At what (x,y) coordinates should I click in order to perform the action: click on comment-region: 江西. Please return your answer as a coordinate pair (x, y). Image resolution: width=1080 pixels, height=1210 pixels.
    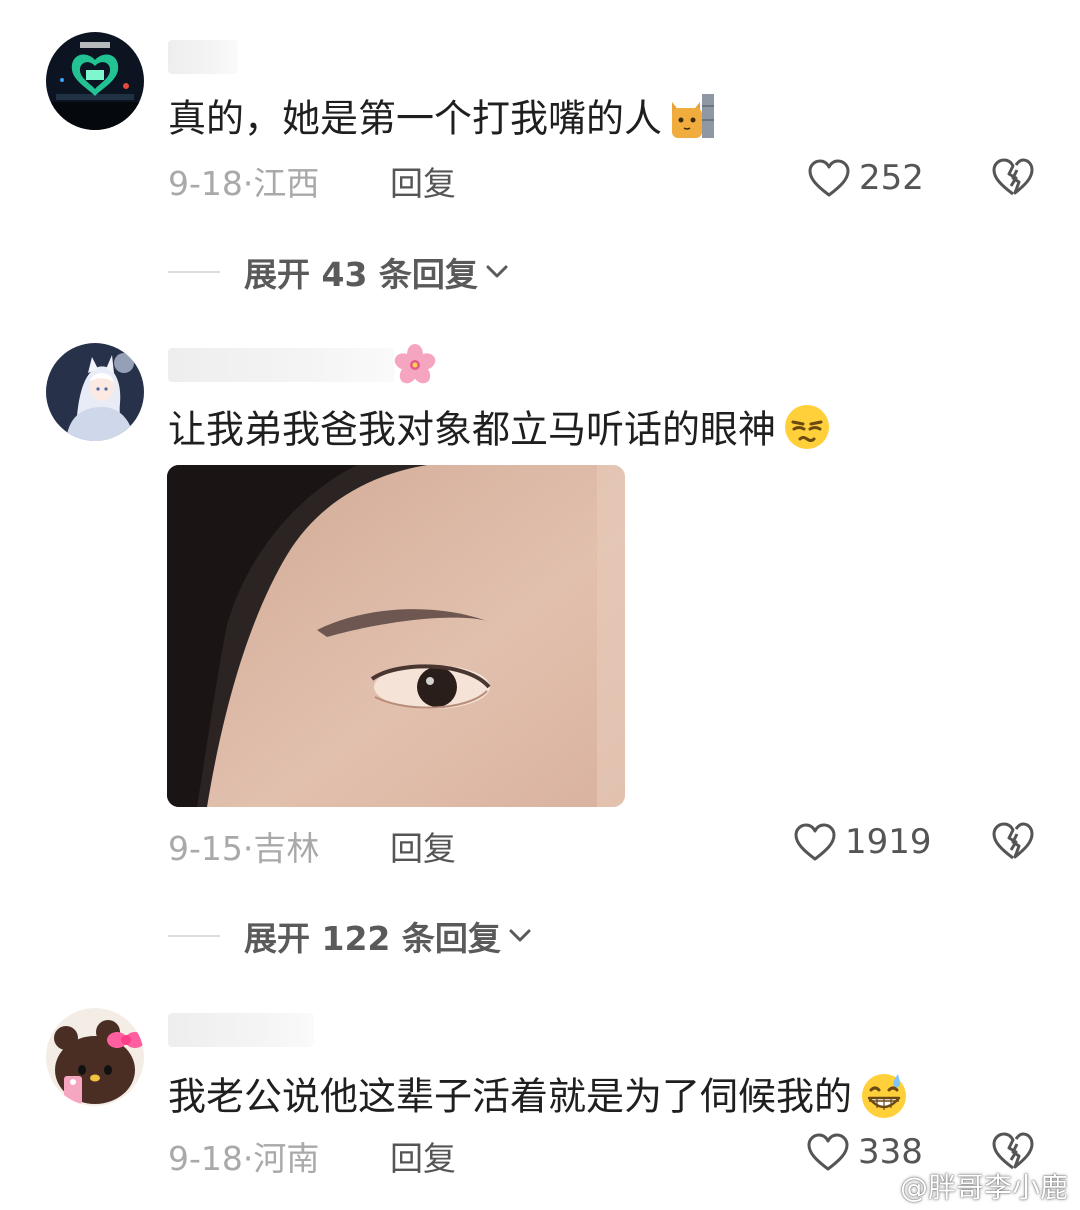
    Looking at the image, I should click on (286, 183).